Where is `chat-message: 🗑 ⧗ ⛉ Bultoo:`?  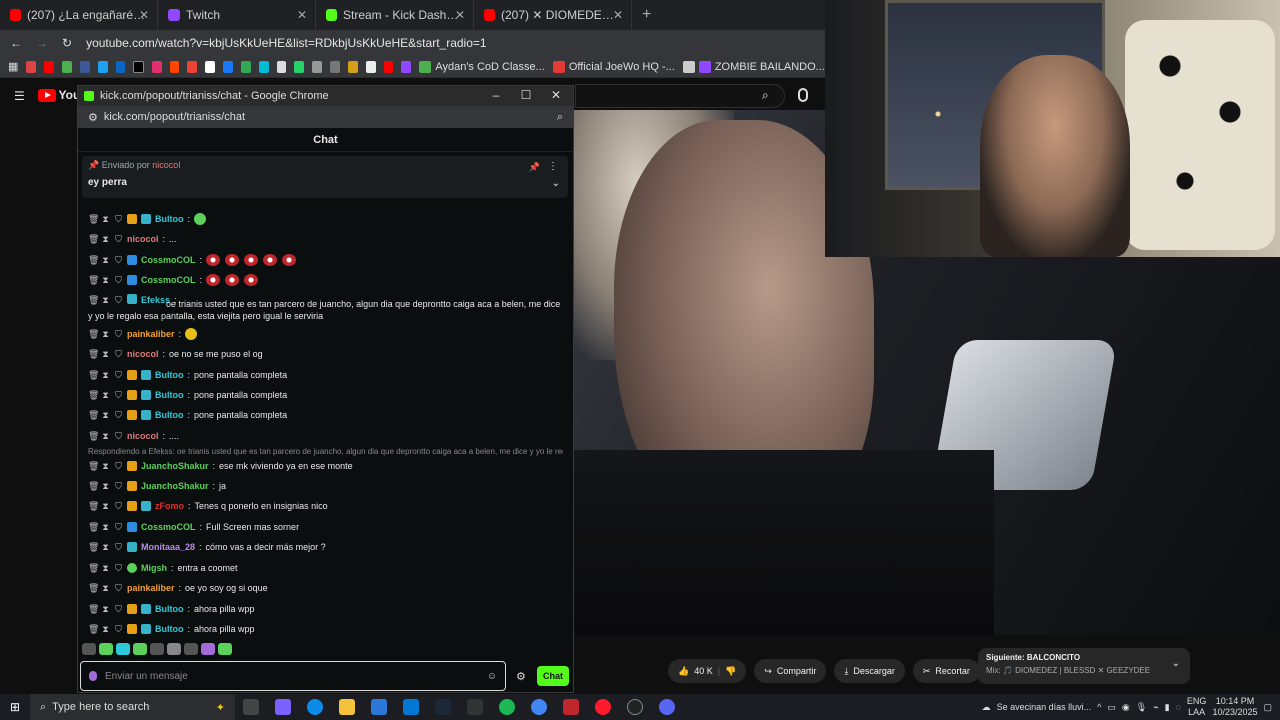 chat-message: 🗑 ⧗ ⛉ Bultoo: is located at coordinates (325, 219).